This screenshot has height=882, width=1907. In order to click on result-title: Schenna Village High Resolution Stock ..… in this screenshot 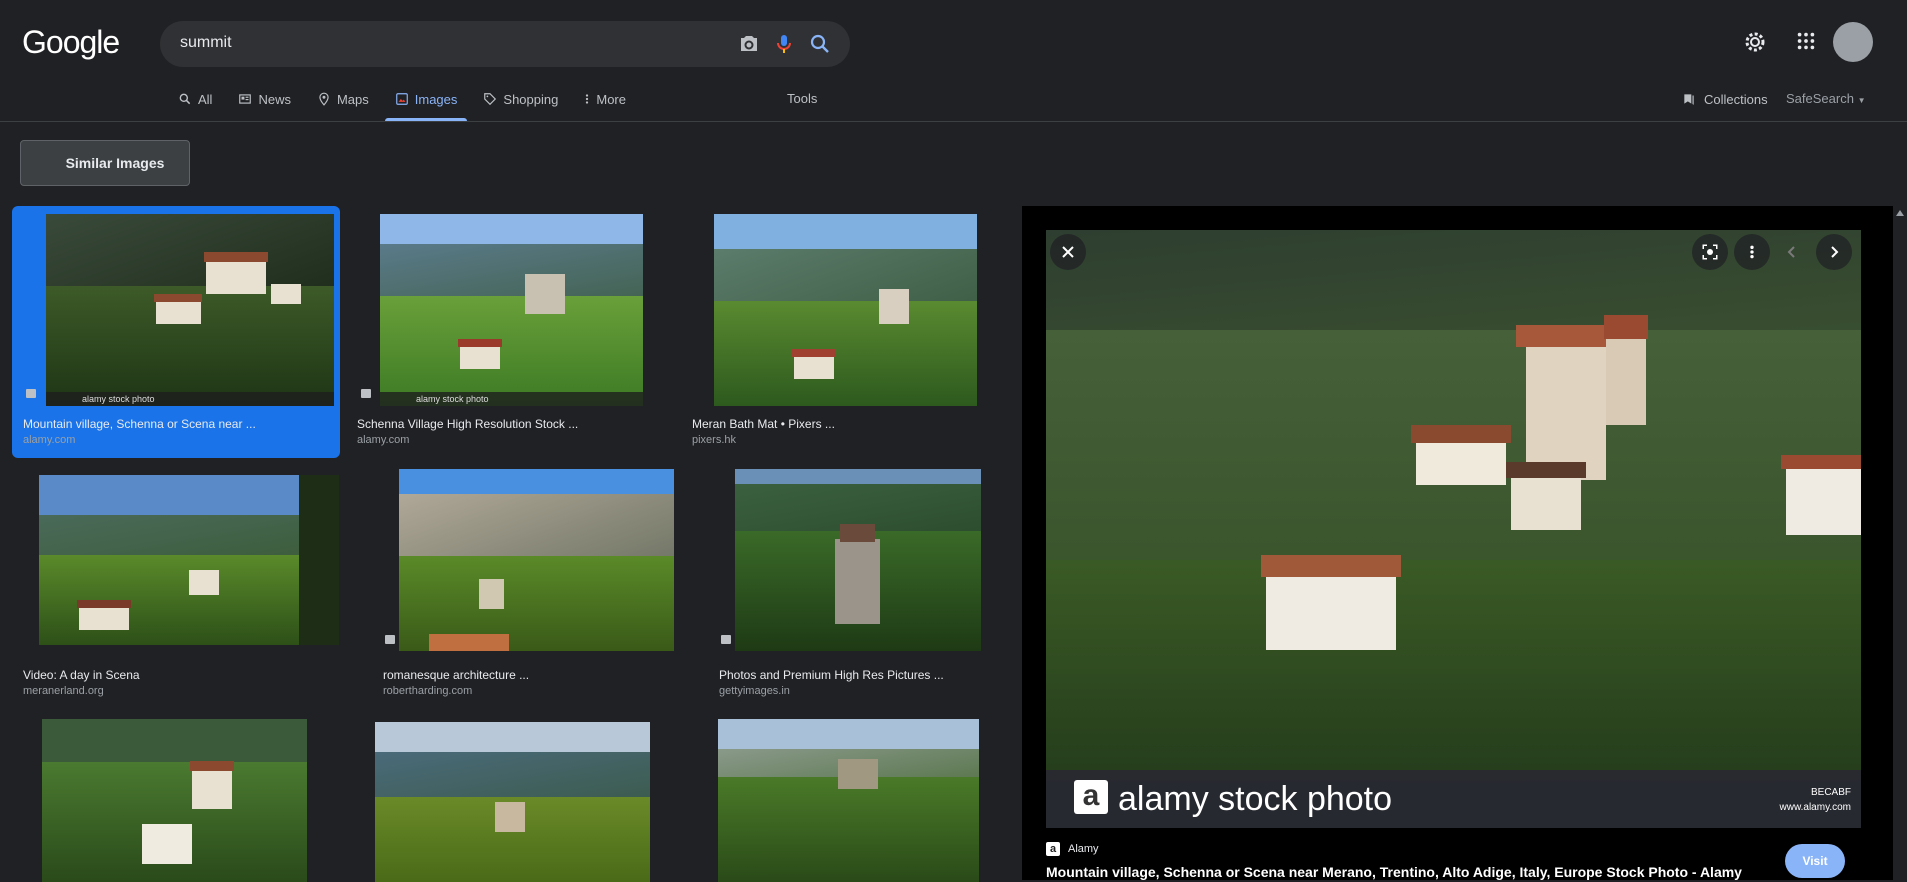, I will do `click(467, 424)`.